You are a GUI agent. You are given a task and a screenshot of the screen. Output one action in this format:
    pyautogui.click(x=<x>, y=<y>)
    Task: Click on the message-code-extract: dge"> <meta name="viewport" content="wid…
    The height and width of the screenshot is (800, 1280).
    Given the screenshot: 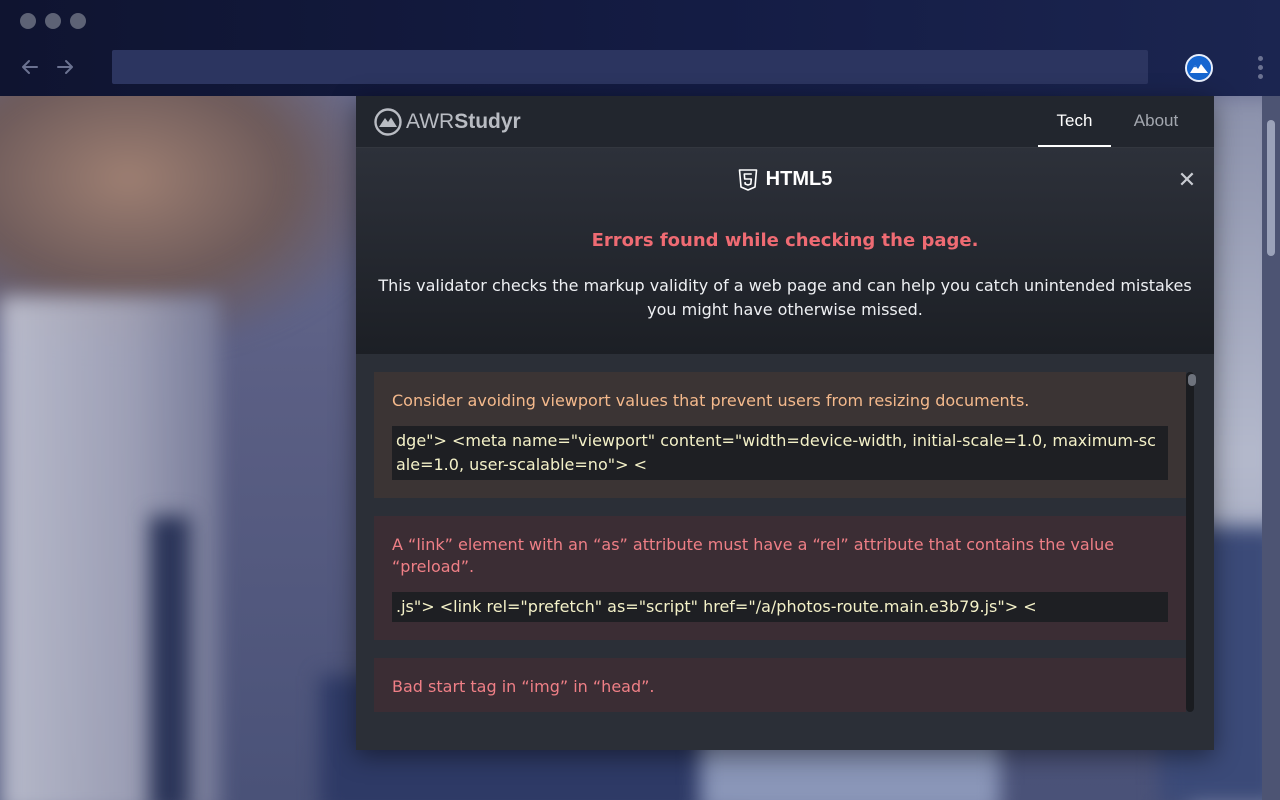 What is the action you would take?
    pyautogui.click(x=780, y=453)
    